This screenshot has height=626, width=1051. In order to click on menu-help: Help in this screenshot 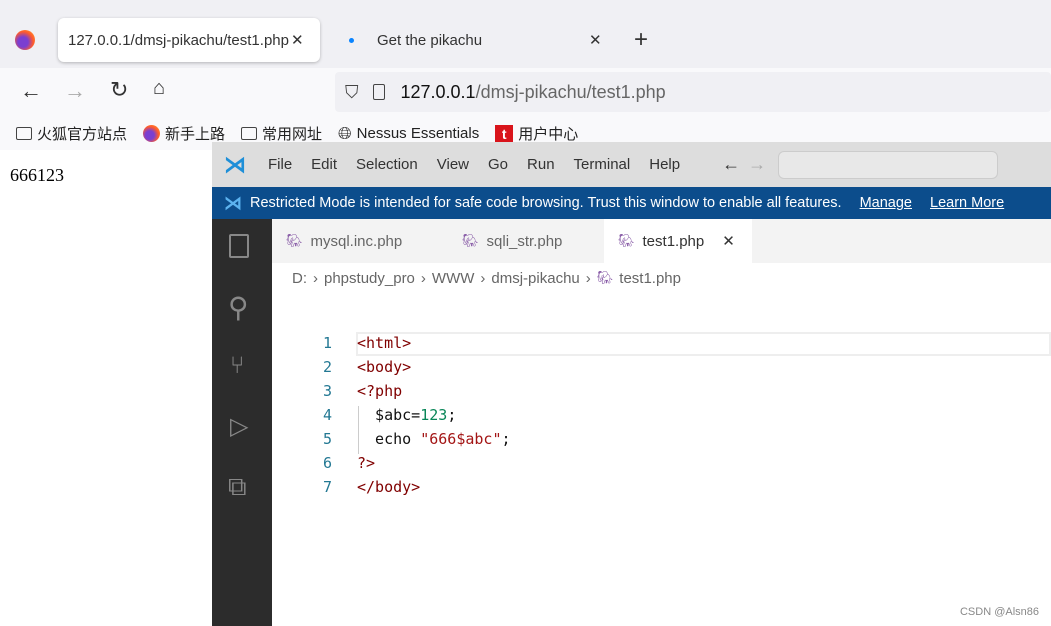, I will do `click(664, 164)`.